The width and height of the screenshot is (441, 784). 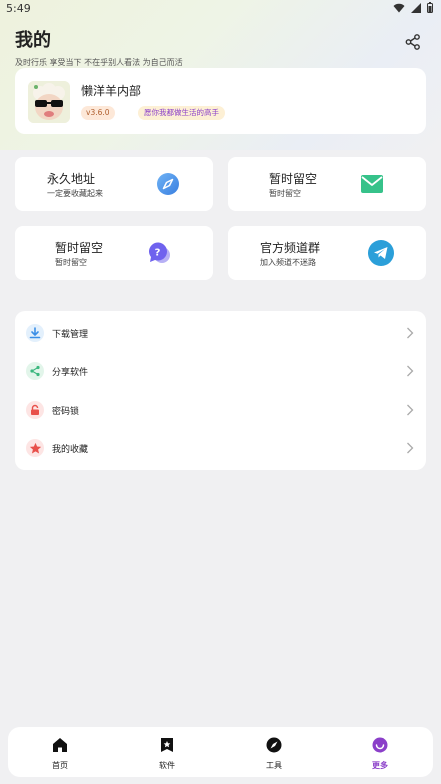 I want to click on placeholder-card-2: 暂时留空 暂时留空 ?, so click(x=114, y=253).